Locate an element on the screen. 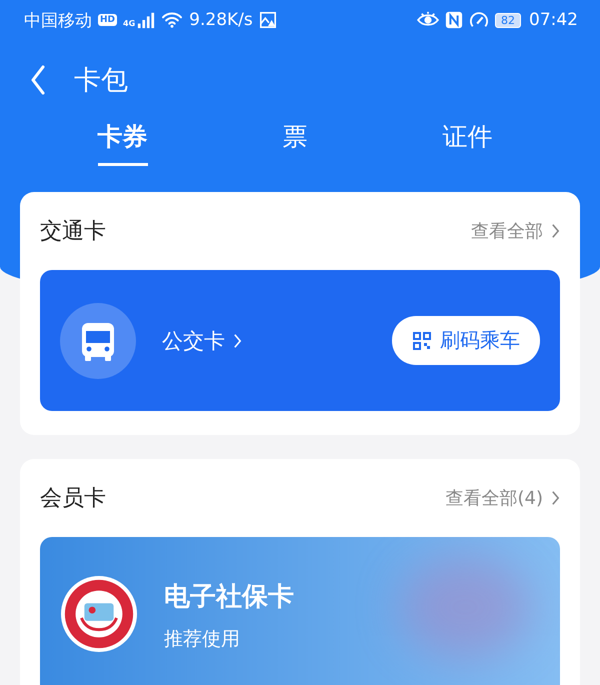 The height and width of the screenshot is (685, 600). tab: 卡券 is located at coordinates (123, 143).